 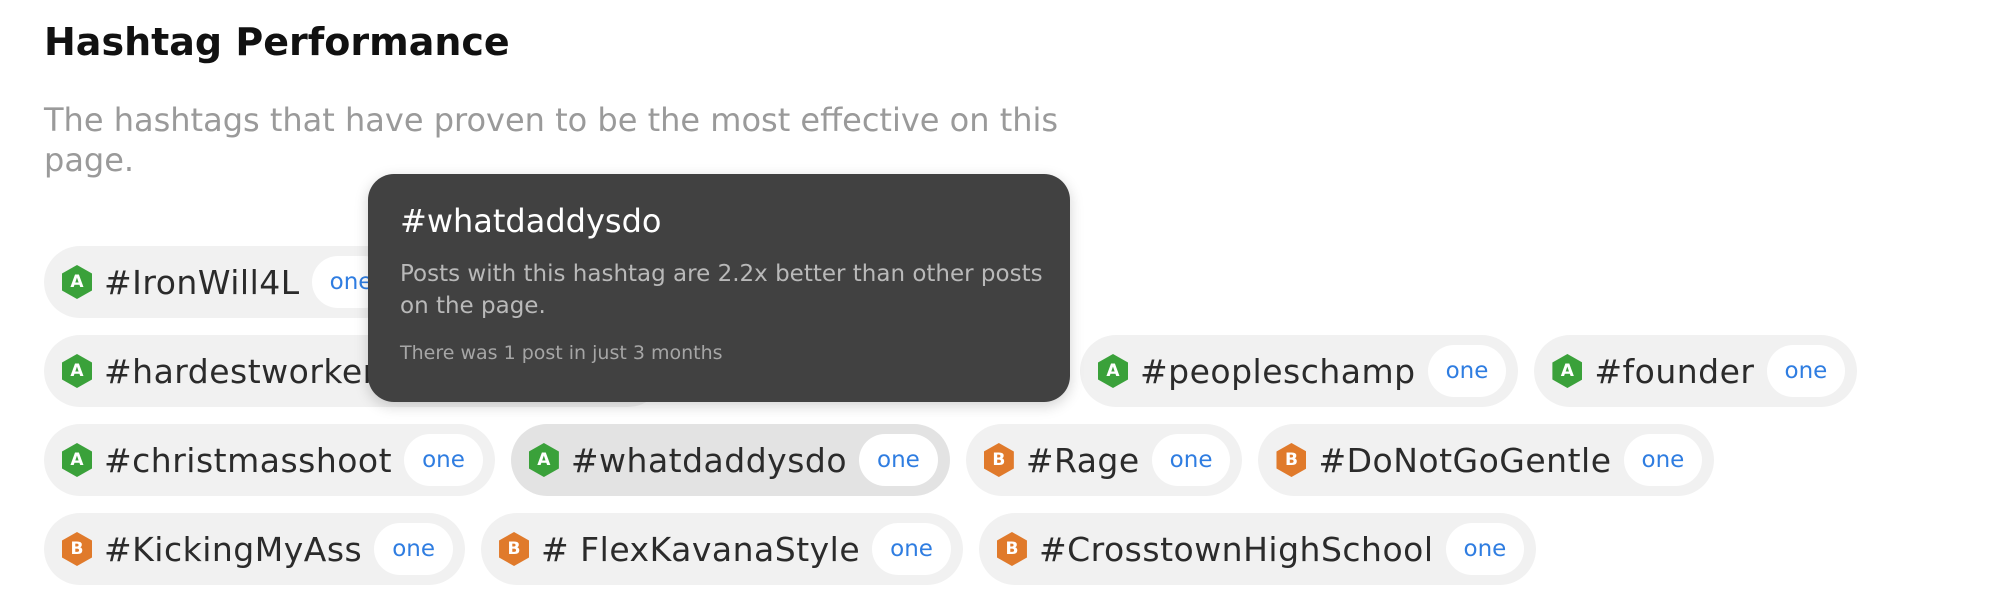 I want to click on hashtag-chip-peopleschamp: A #peopleschamp one, so click(x=1299, y=371).